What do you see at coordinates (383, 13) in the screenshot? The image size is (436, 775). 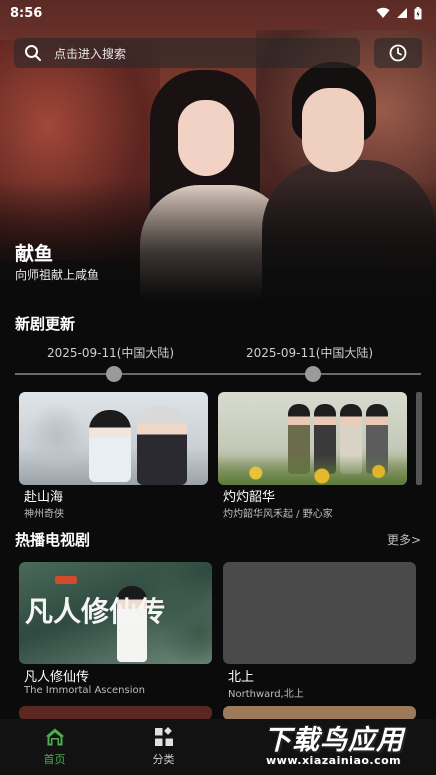 I see `wifi-icon` at bounding box center [383, 13].